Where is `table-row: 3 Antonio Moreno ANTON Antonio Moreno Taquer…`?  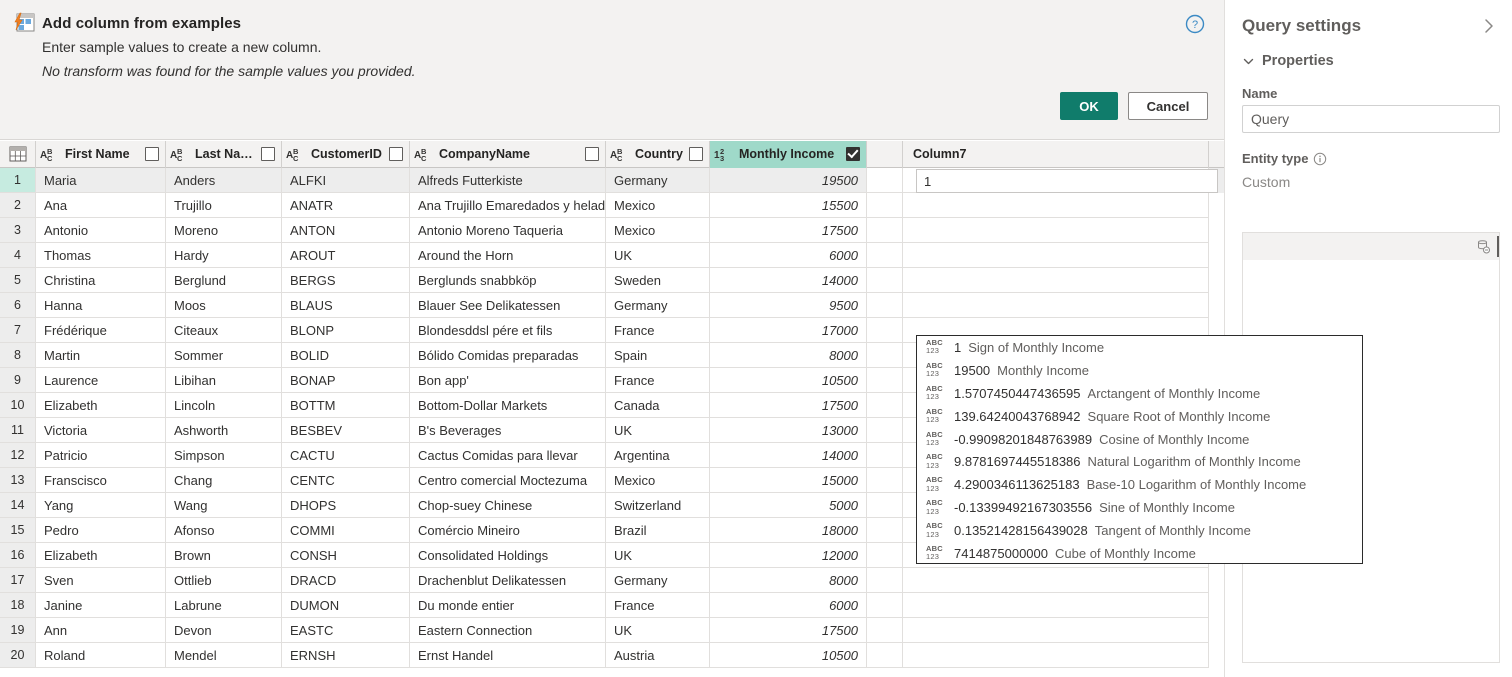 table-row: 3 Antonio Moreno ANTON Antonio Moreno Taquer… is located at coordinates (612, 230).